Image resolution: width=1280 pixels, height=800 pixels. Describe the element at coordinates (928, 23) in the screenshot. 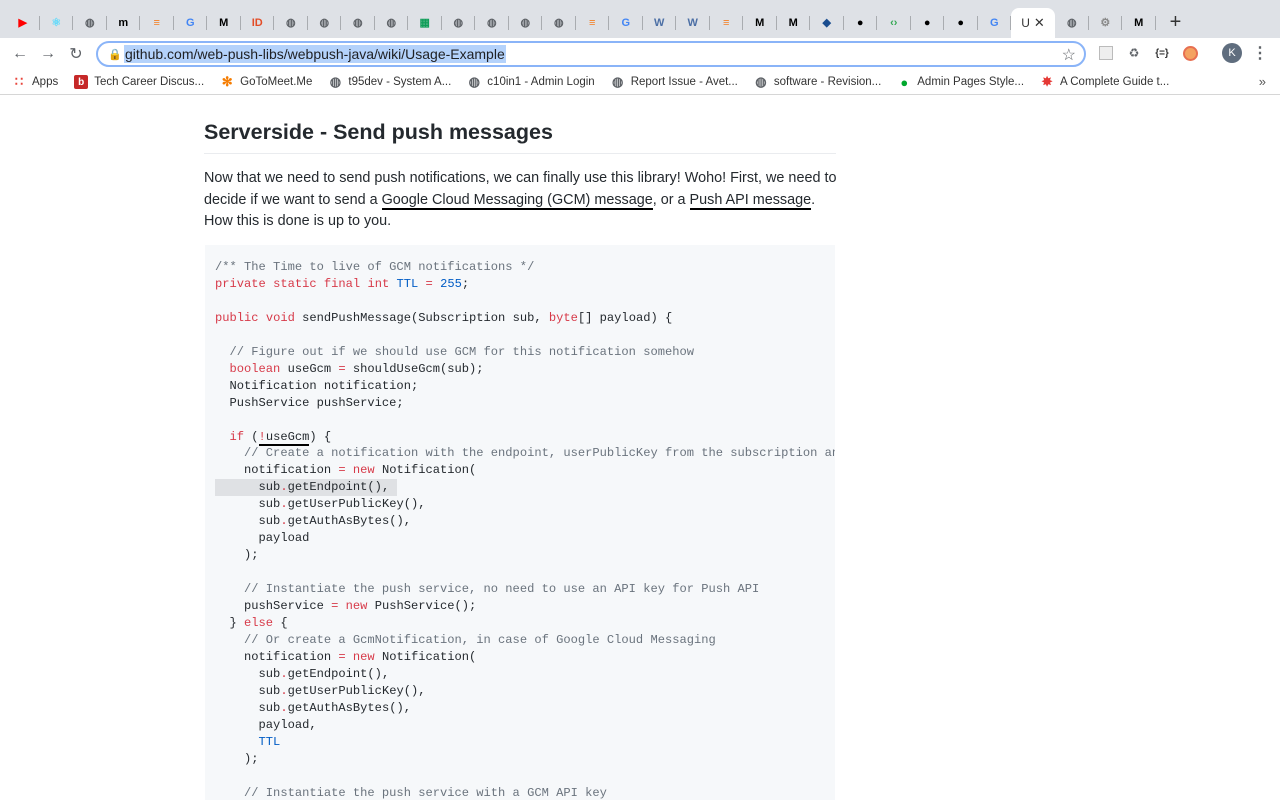

I see `tab-27: ●` at that location.